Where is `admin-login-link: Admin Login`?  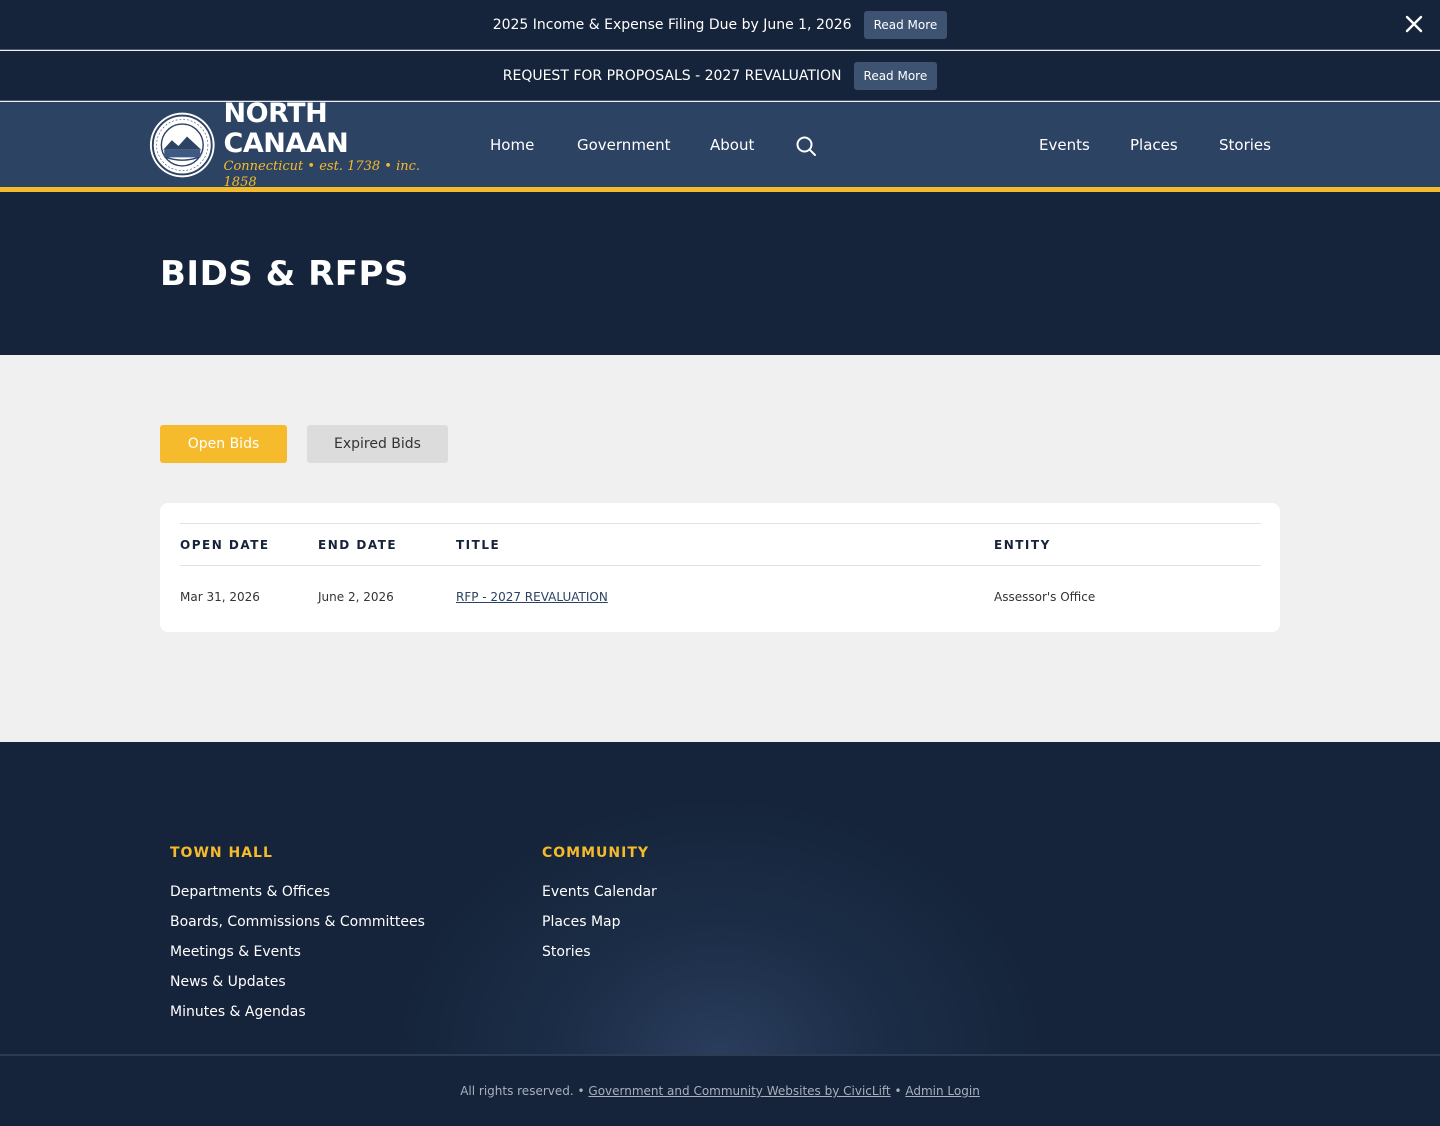
admin-login-link: Admin Login is located at coordinates (942, 1091).